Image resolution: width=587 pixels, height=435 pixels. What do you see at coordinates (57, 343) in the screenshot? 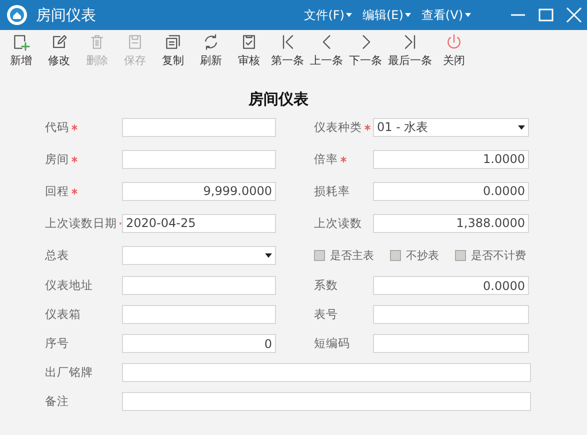
I see `field-label: 序号` at bounding box center [57, 343].